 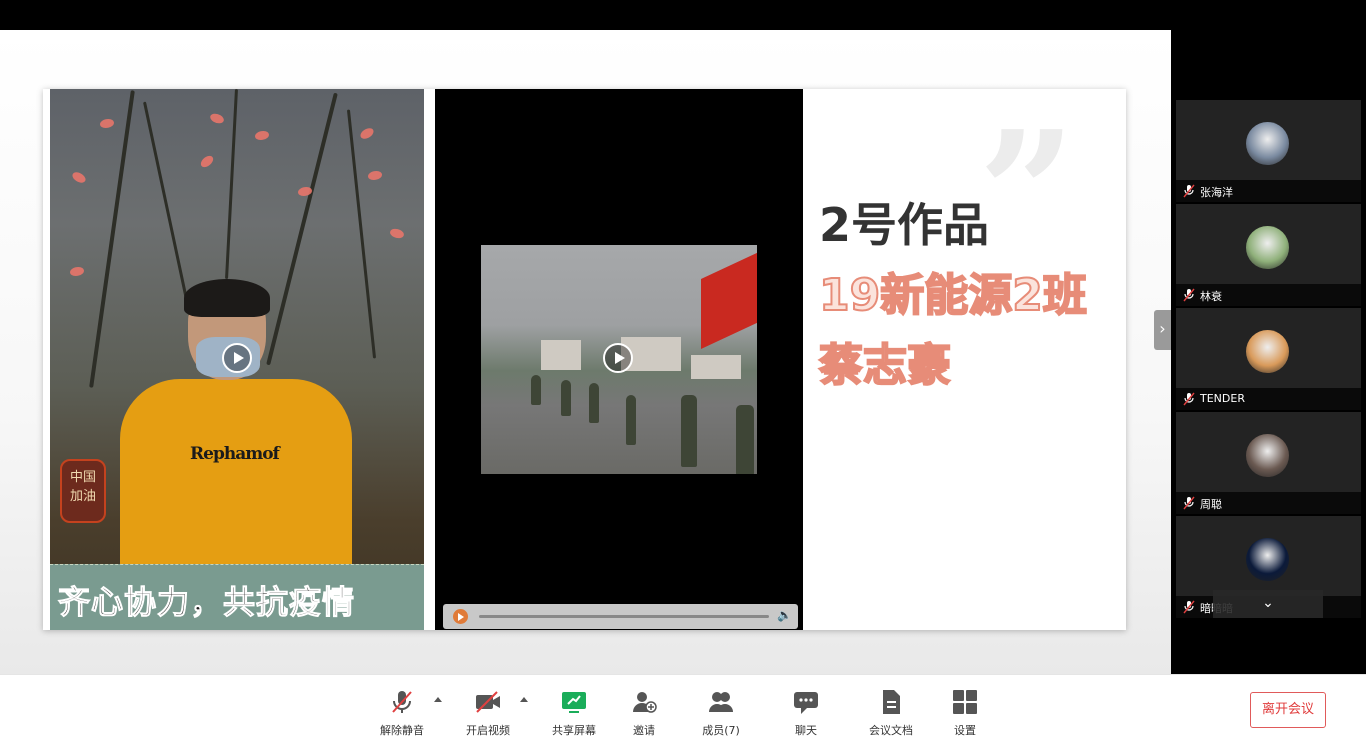 I want to click on settings-grid-icon, so click(x=965, y=702).